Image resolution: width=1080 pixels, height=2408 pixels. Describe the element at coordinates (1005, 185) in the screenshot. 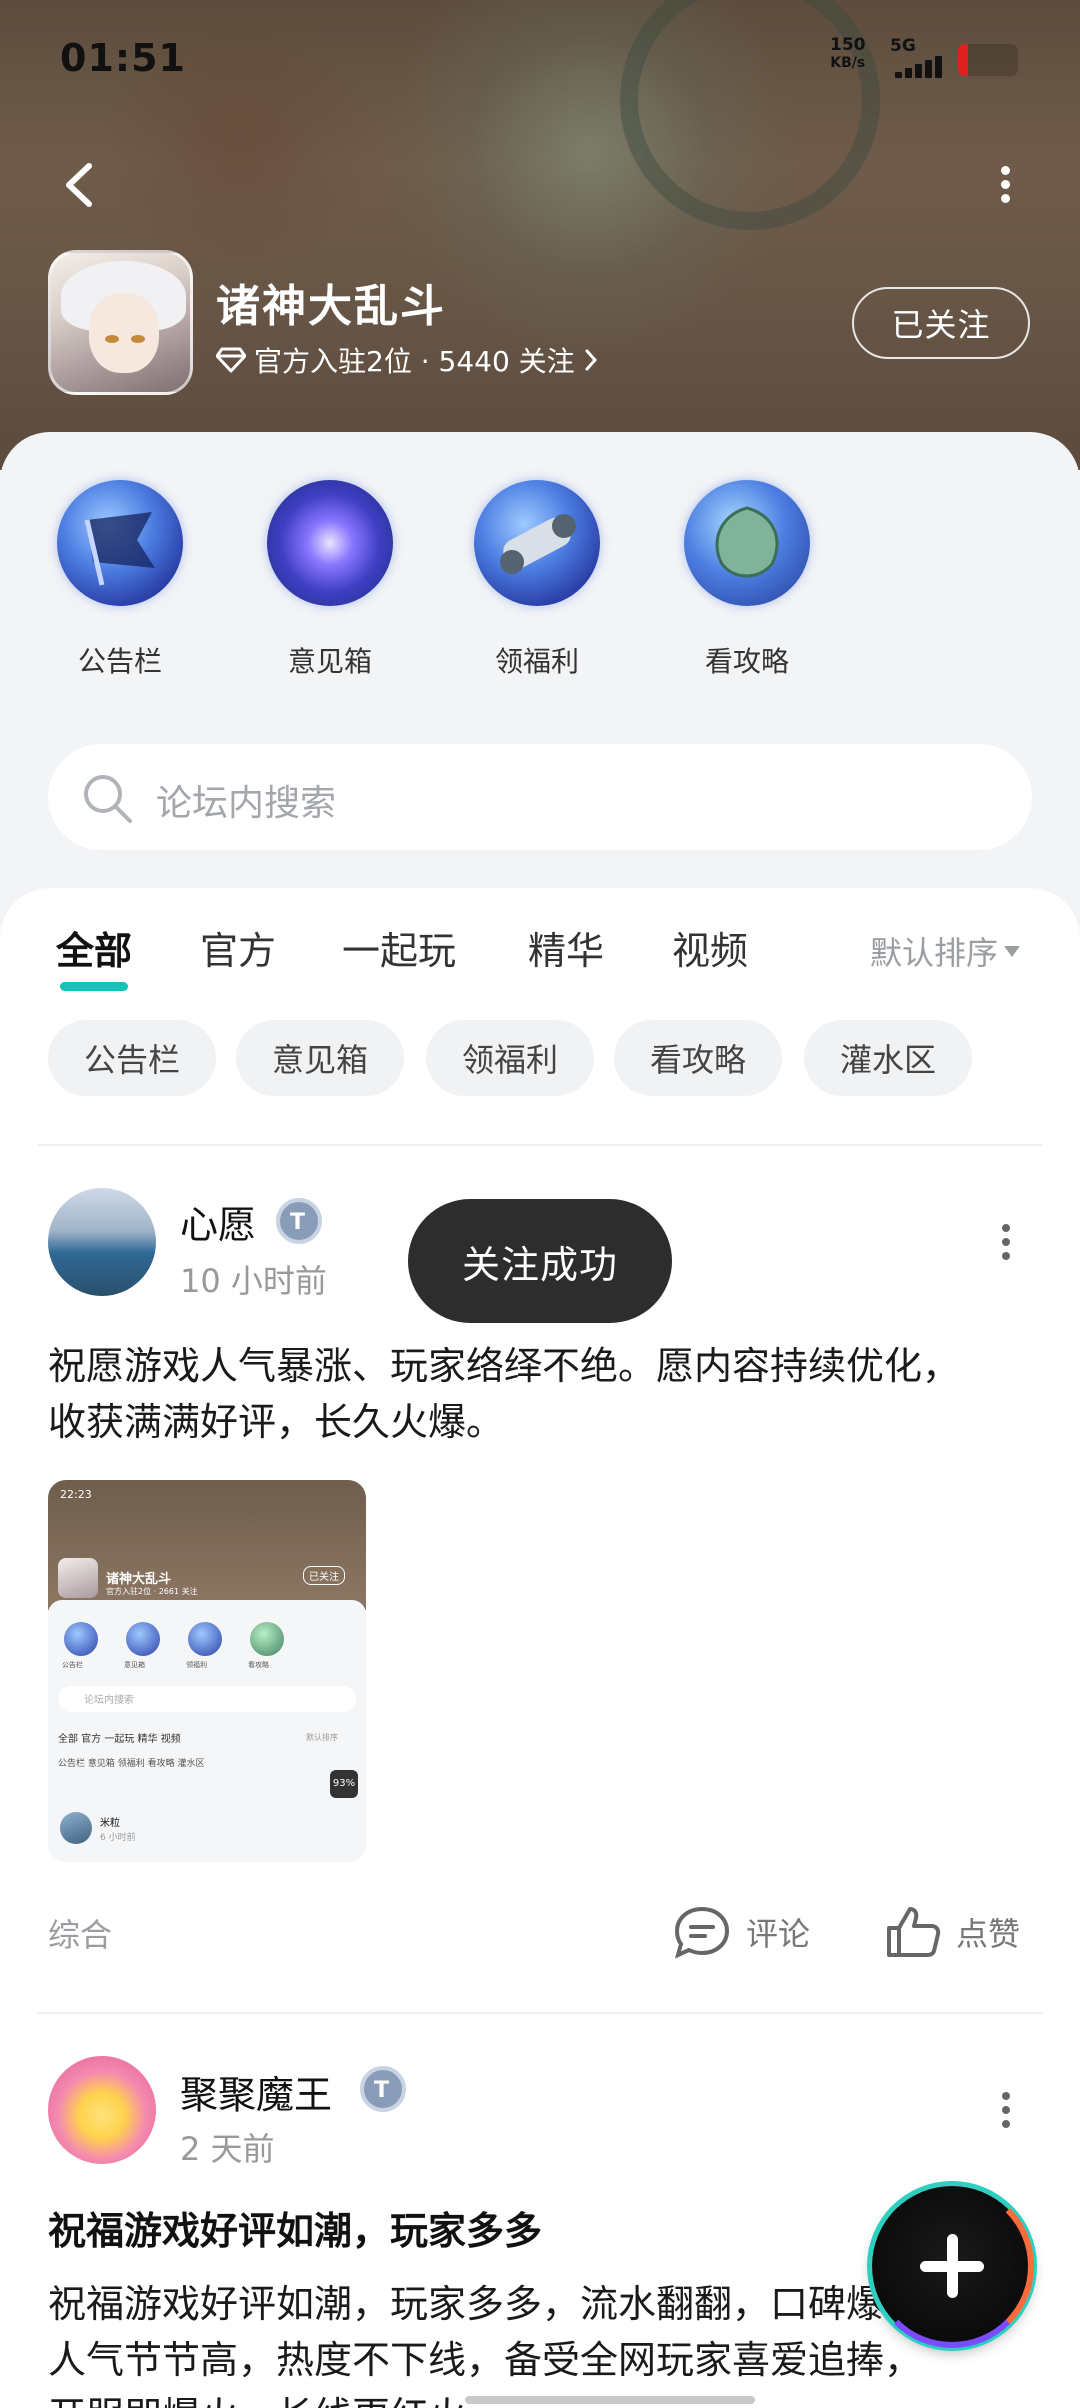

I see `more-vertical-icon` at that location.